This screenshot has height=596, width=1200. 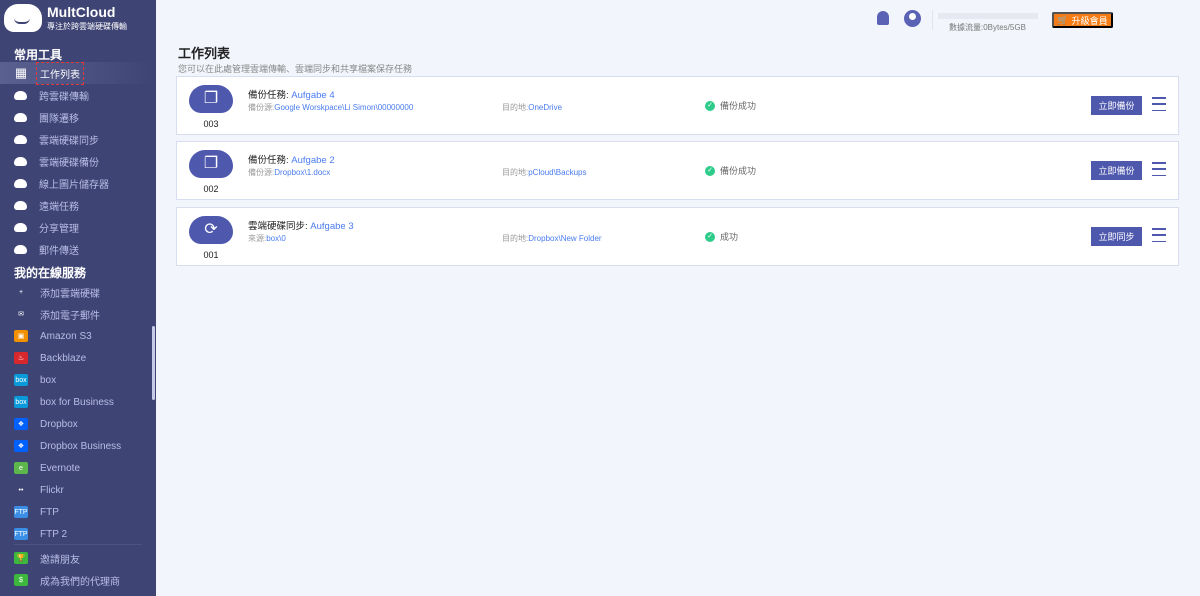 What do you see at coordinates (1116, 236) in the screenshot?
I see `run-now-button: 立即同步` at bounding box center [1116, 236].